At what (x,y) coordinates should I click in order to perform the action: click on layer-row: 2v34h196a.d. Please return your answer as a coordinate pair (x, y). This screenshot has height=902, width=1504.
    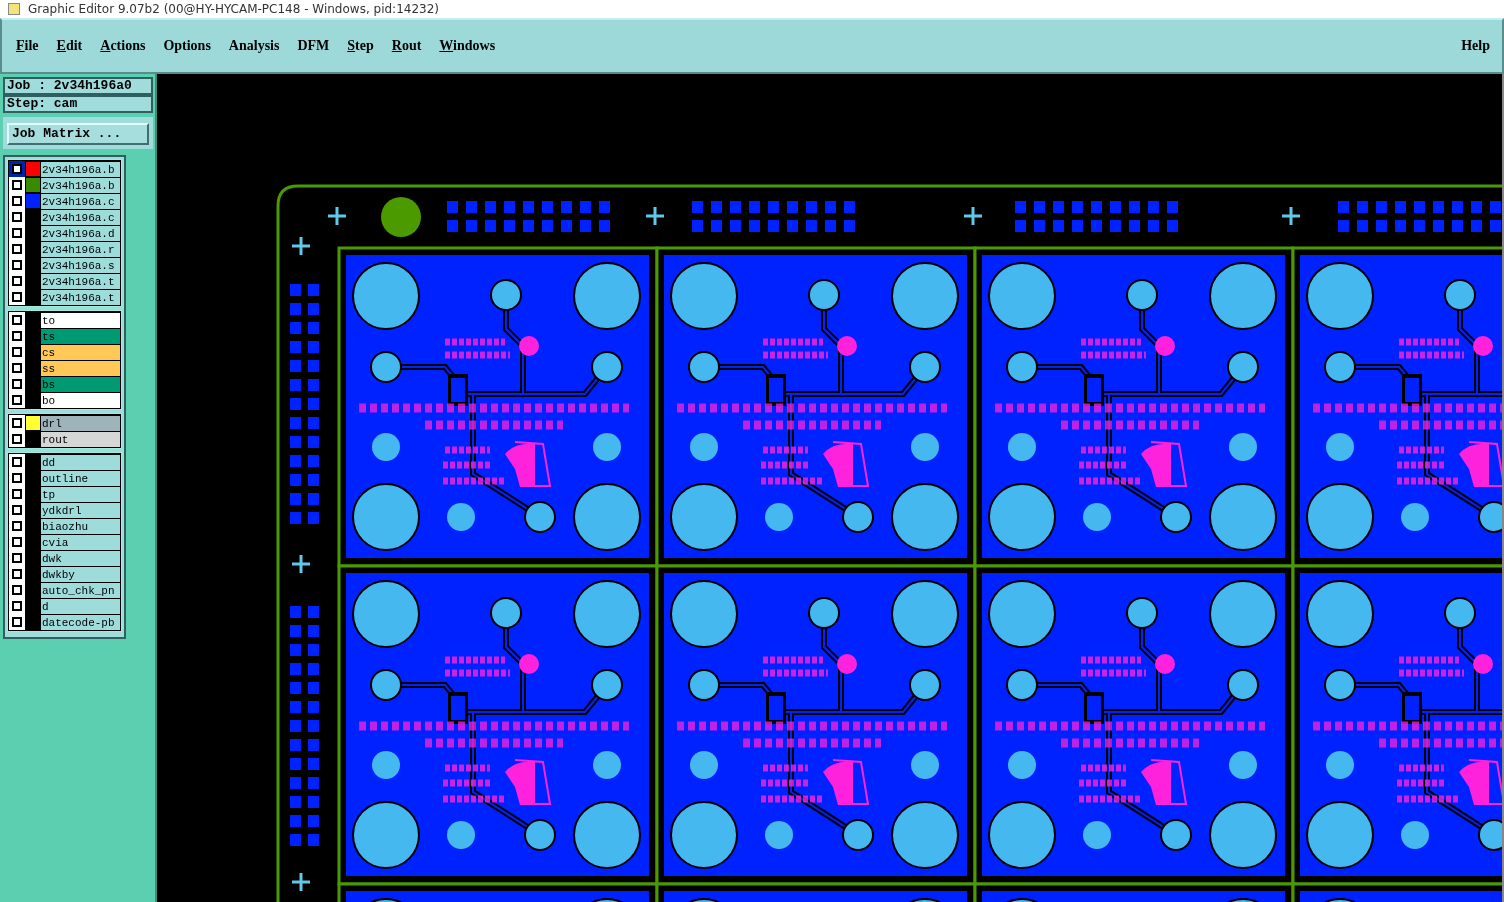
    Looking at the image, I should click on (64, 233).